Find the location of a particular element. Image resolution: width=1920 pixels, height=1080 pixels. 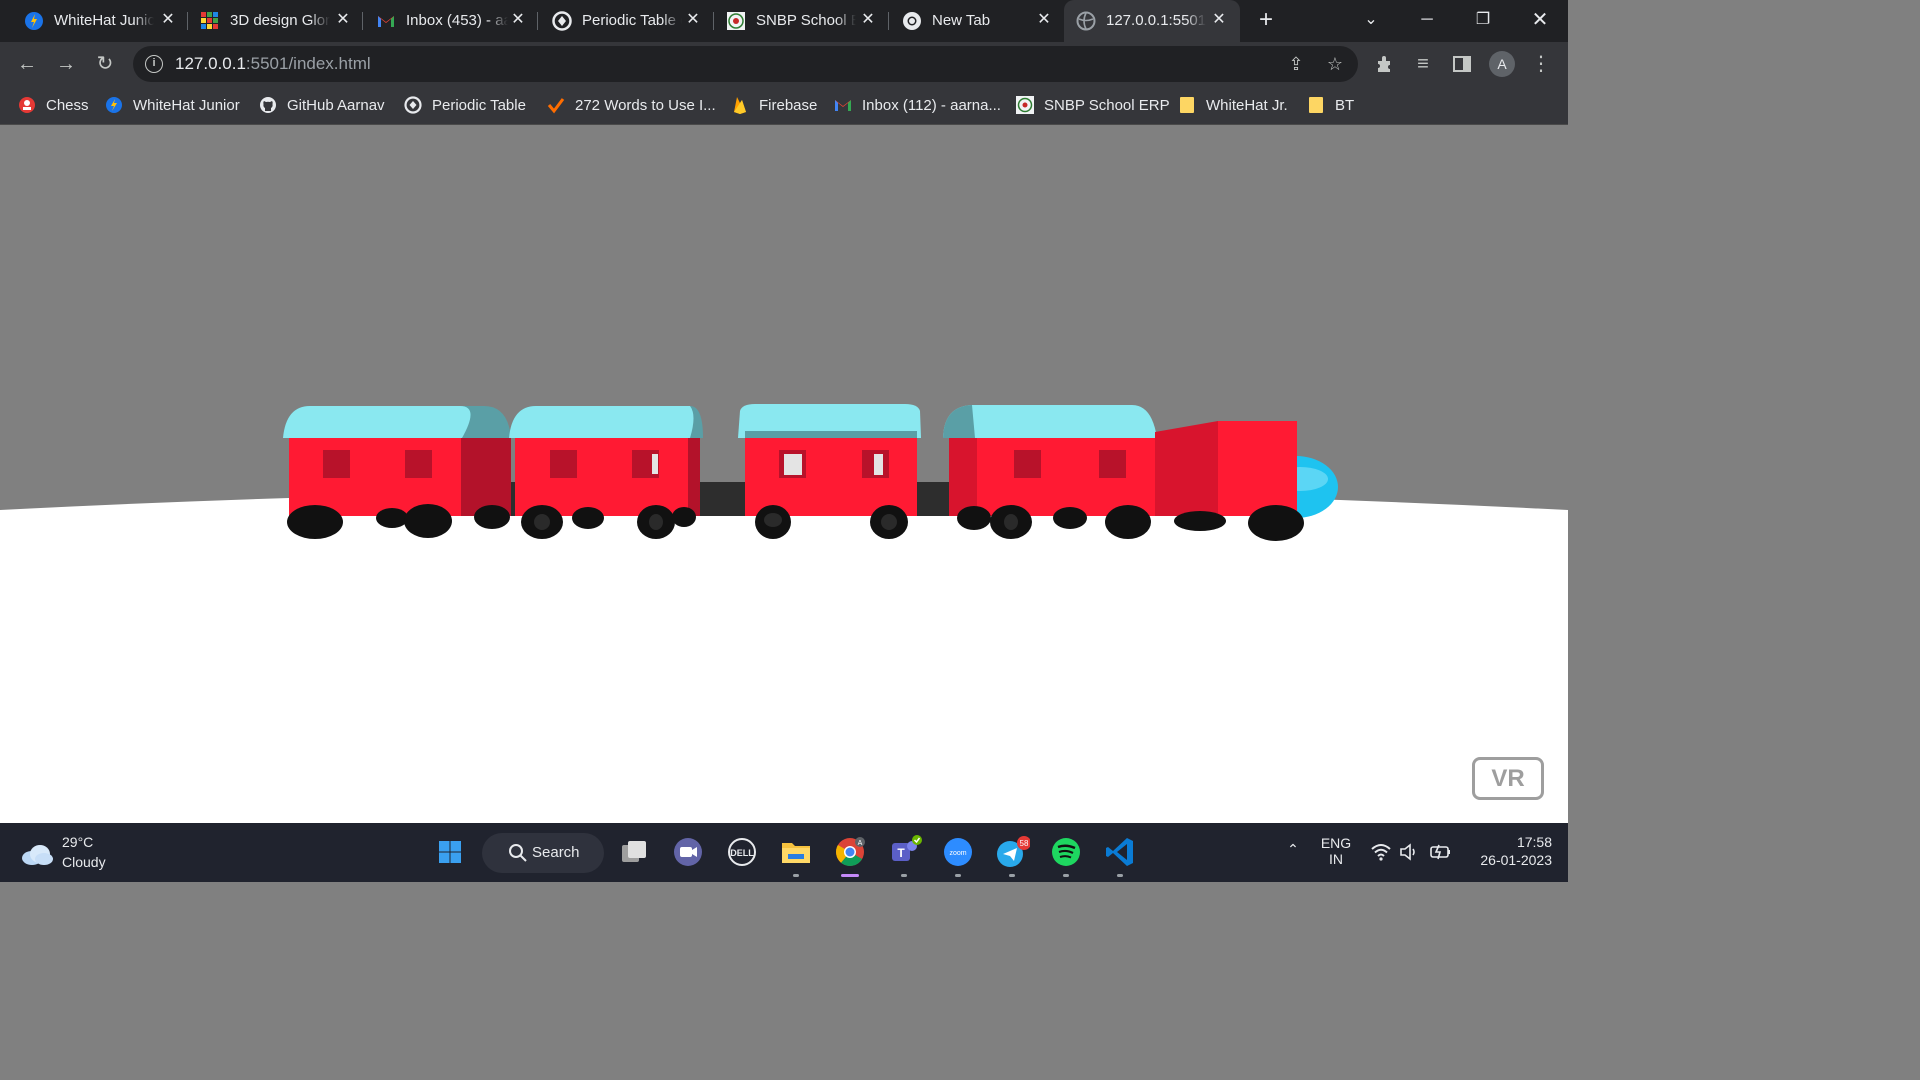

site-info-icon: i is located at coordinates (154, 64).